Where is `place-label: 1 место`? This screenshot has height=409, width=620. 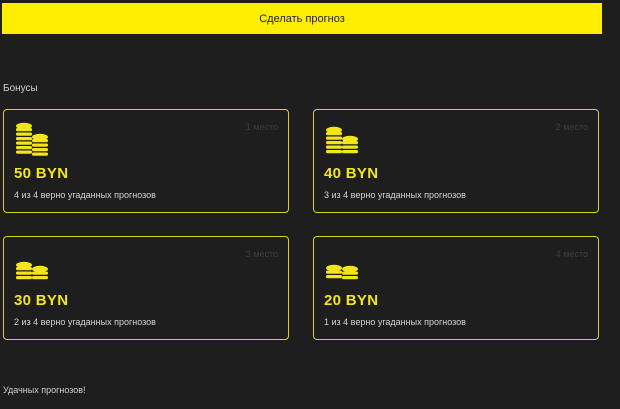
place-label: 1 место is located at coordinates (261, 127).